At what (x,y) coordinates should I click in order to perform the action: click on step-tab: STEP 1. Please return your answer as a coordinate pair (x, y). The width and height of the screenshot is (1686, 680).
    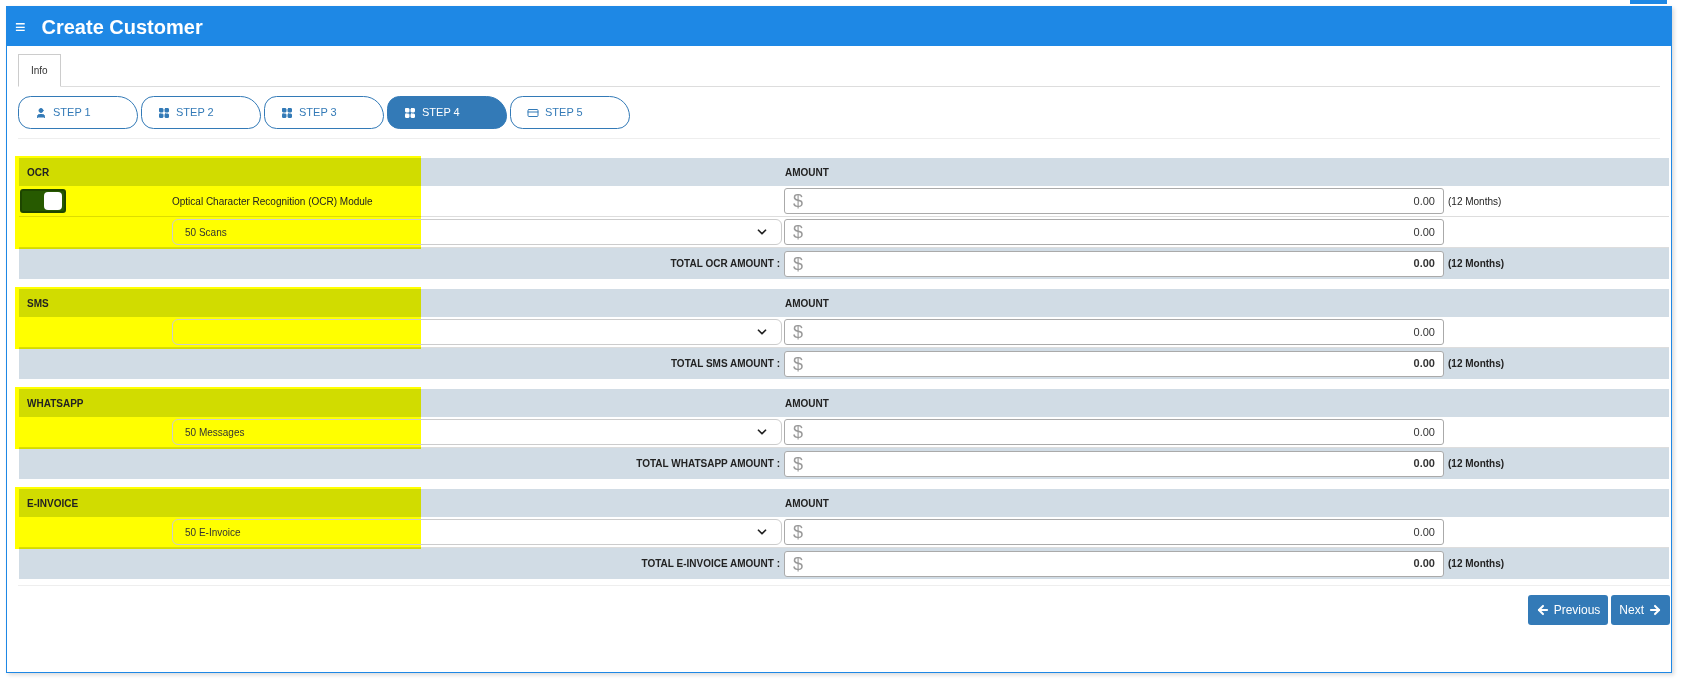
    Looking at the image, I should click on (78, 112).